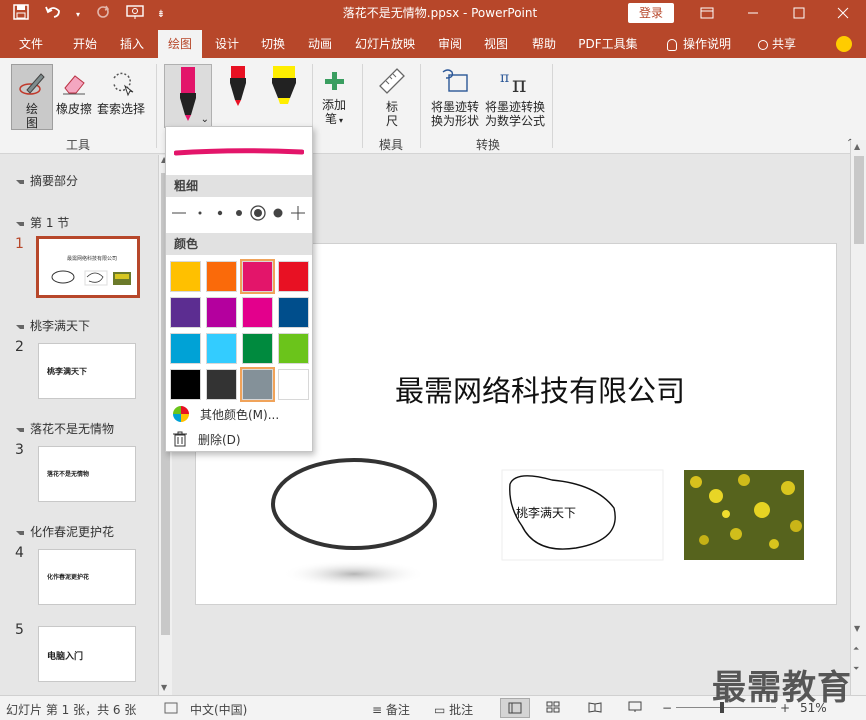  Describe the element at coordinates (218, 709) in the screenshot. I see `language-indicator: 中文(中国)` at that location.